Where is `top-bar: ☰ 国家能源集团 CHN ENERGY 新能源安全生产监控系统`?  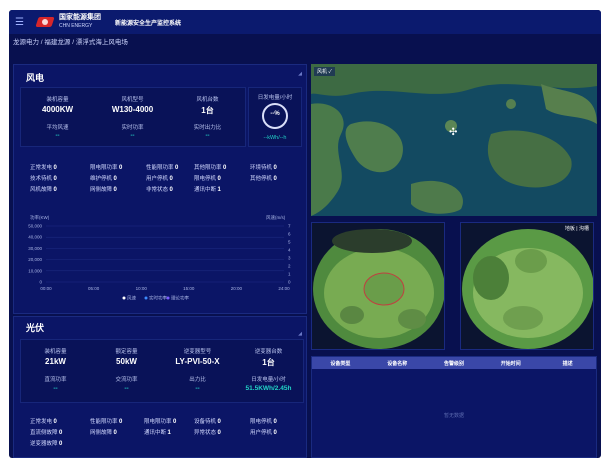
top-bar: ☰ 国家能源集团 CHN ENERGY 新能源安全生产监控系统 is located at coordinates (305, 22).